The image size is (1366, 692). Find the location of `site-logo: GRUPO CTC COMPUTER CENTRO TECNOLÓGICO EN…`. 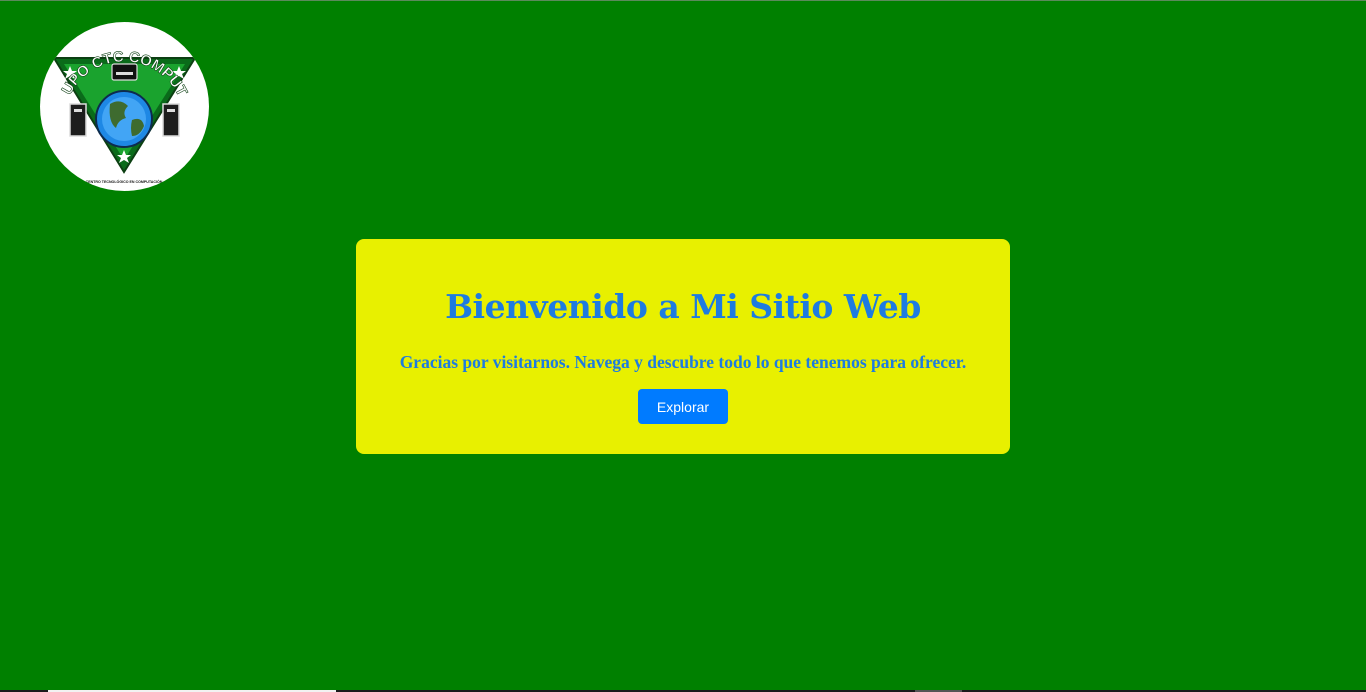

site-logo: GRUPO CTC COMPUTER CENTRO TECNOLÓGICO EN… is located at coordinates (124, 106).